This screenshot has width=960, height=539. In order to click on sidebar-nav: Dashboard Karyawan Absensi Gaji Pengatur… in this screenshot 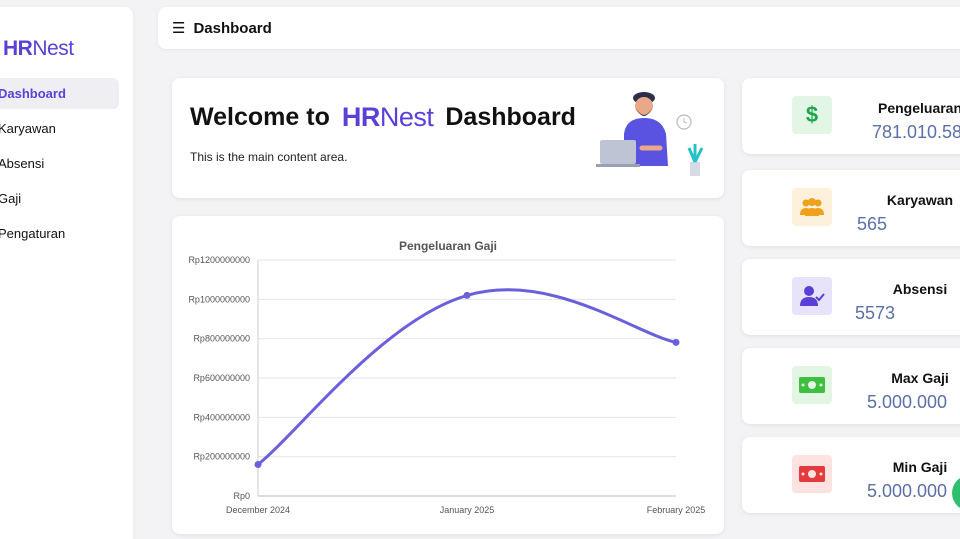, I will do `click(59, 165)`.